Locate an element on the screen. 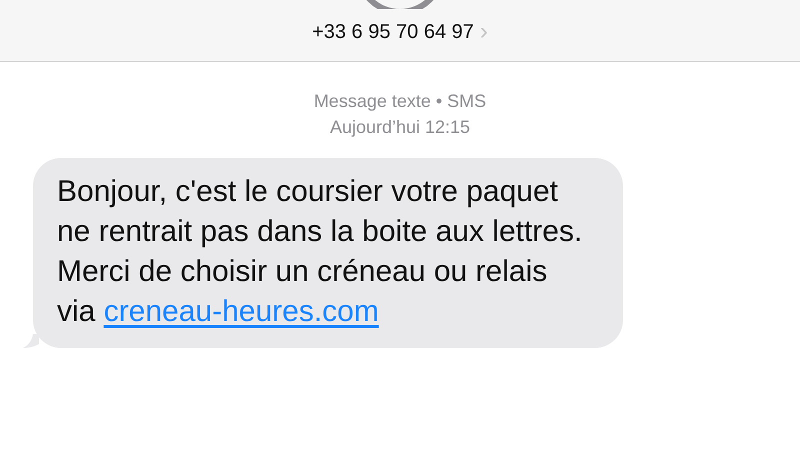 Image resolution: width=800 pixels, height=475 pixels. contact-number: +33 6 95 70 64 97 is located at coordinates (393, 32).